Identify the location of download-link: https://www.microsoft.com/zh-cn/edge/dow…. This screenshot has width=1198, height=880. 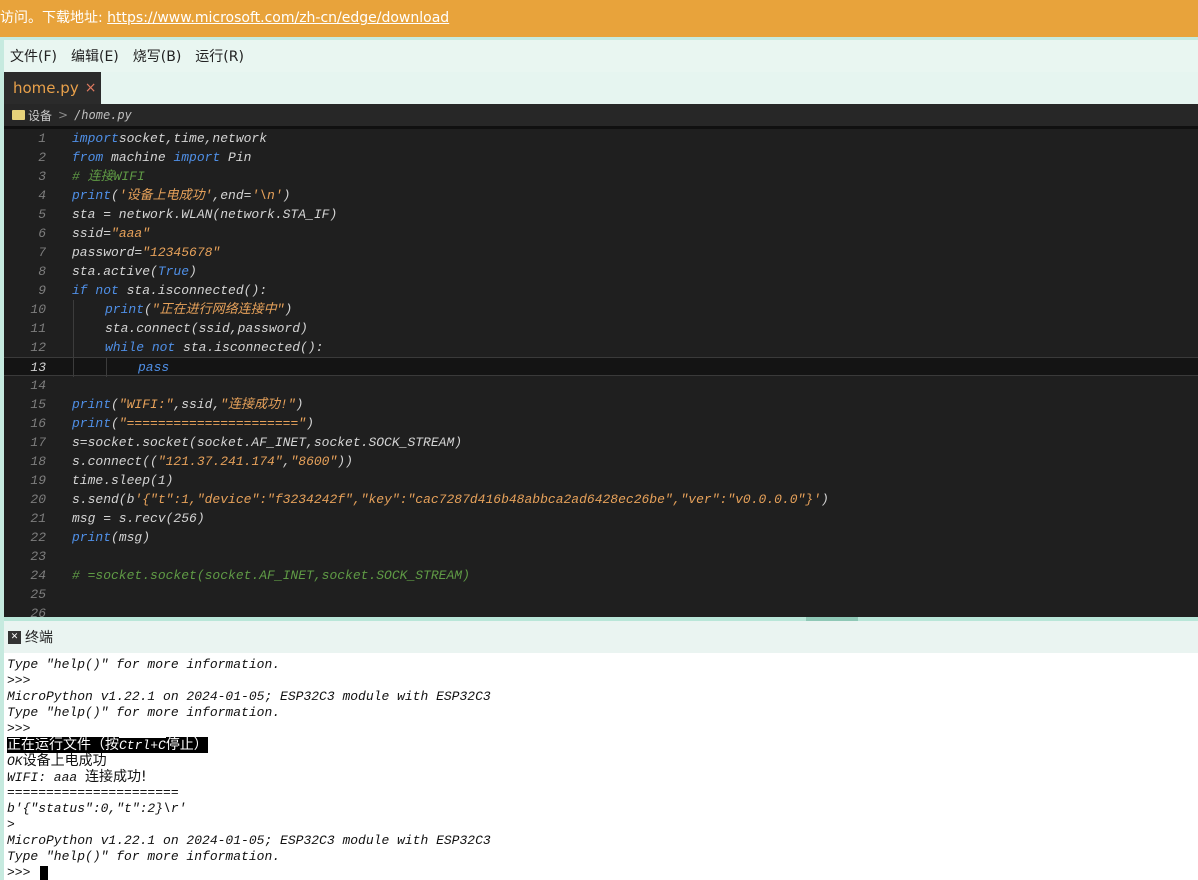
(278, 18).